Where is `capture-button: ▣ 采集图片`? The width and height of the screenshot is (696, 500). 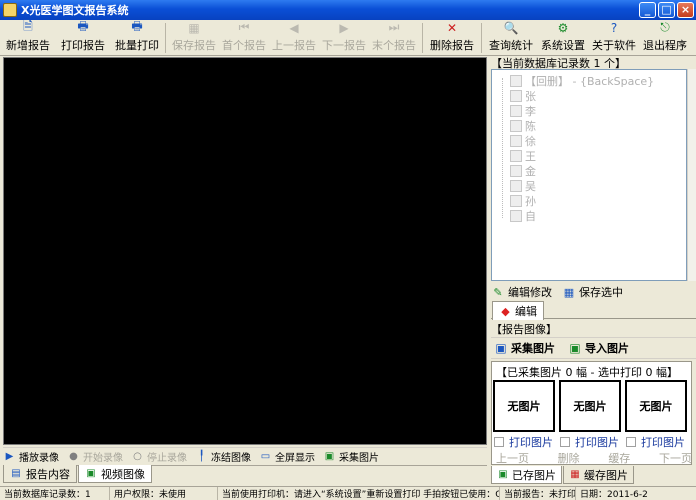
capture-button: ▣ 采集图片 is located at coordinates (351, 456).